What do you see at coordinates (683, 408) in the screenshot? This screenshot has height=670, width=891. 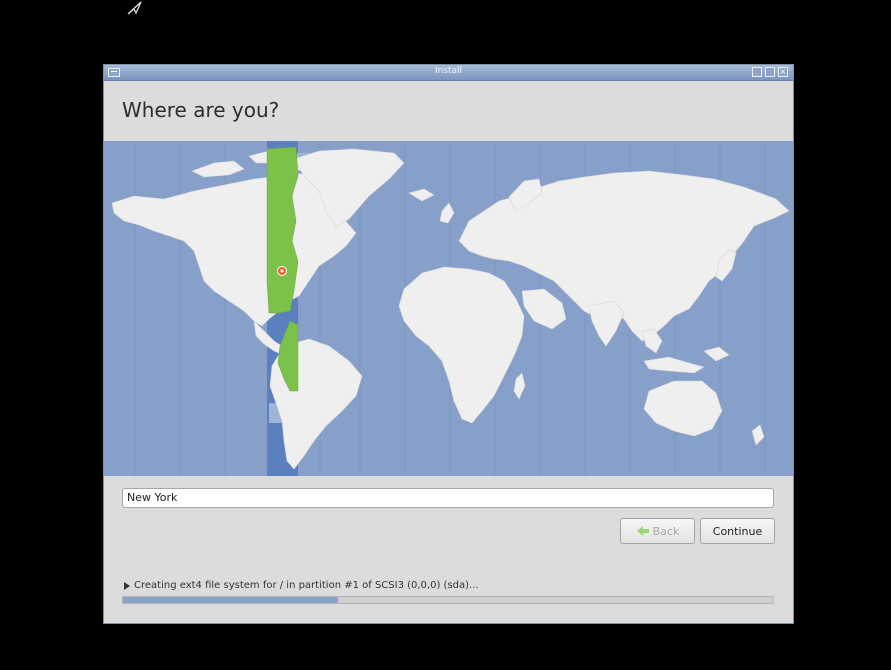 I see `australia` at bounding box center [683, 408].